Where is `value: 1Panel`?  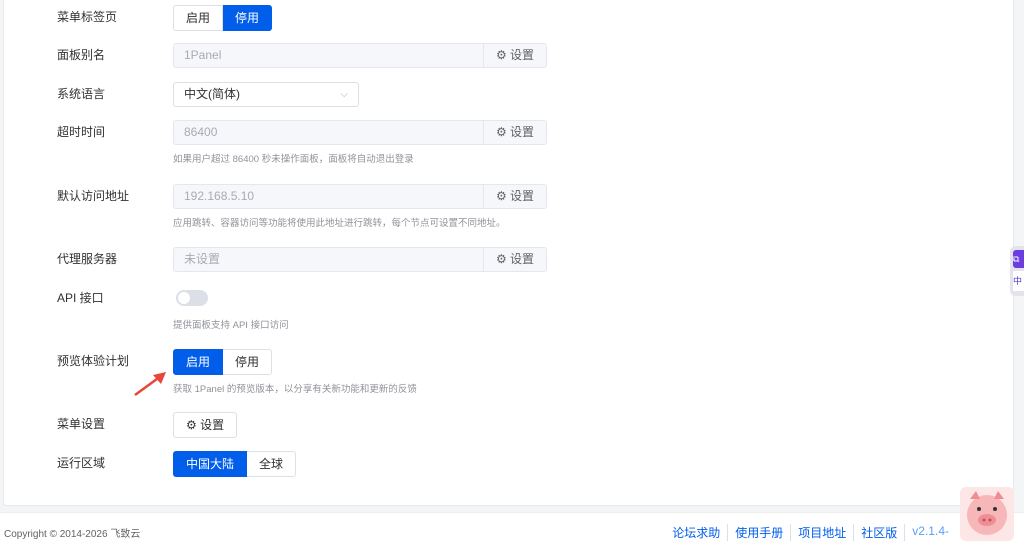 value: 1Panel is located at coordinates (203, 55).